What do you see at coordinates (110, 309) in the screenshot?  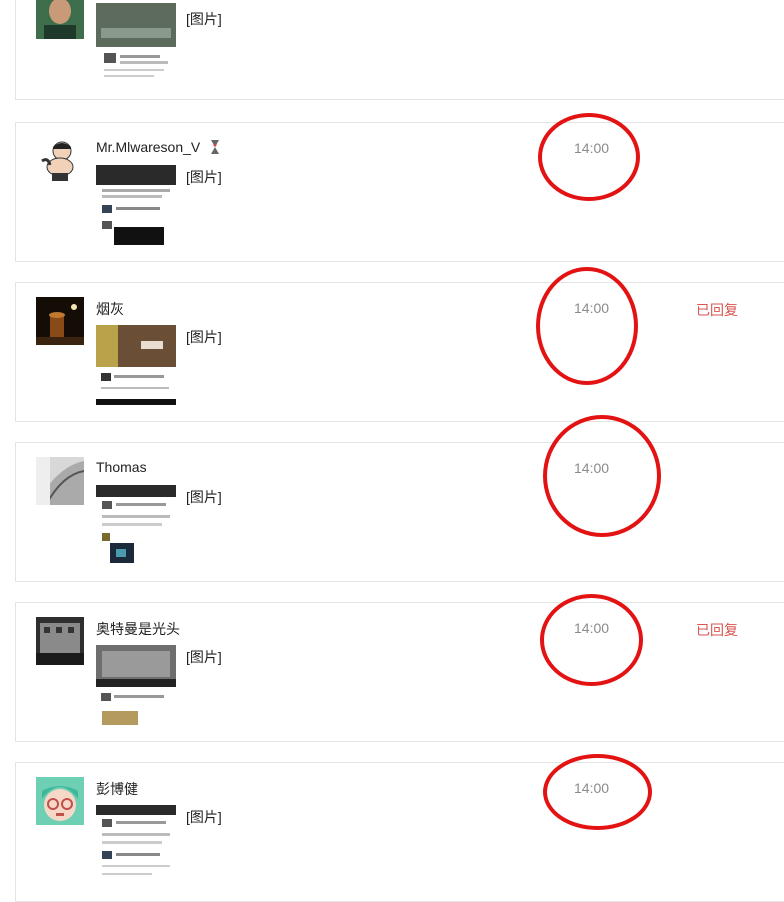 I see `sender-name: 烟灰` at bounding box center [110, 309].